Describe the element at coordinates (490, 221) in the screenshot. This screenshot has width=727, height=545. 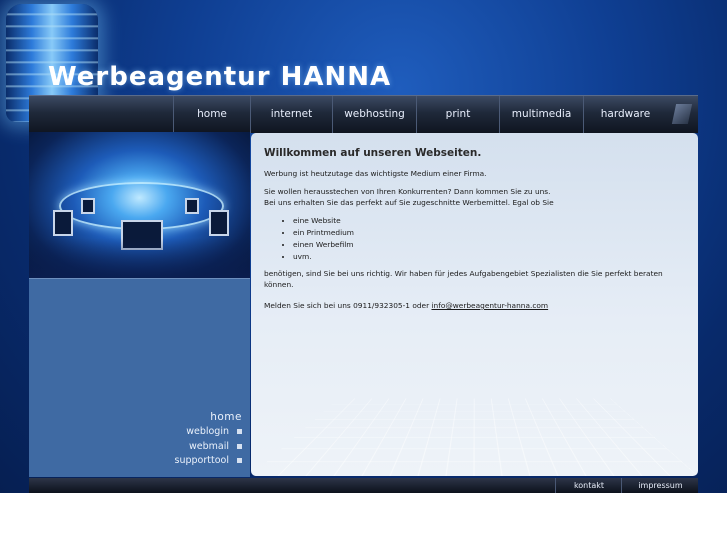
I see `list-item: eine Website` at that location.